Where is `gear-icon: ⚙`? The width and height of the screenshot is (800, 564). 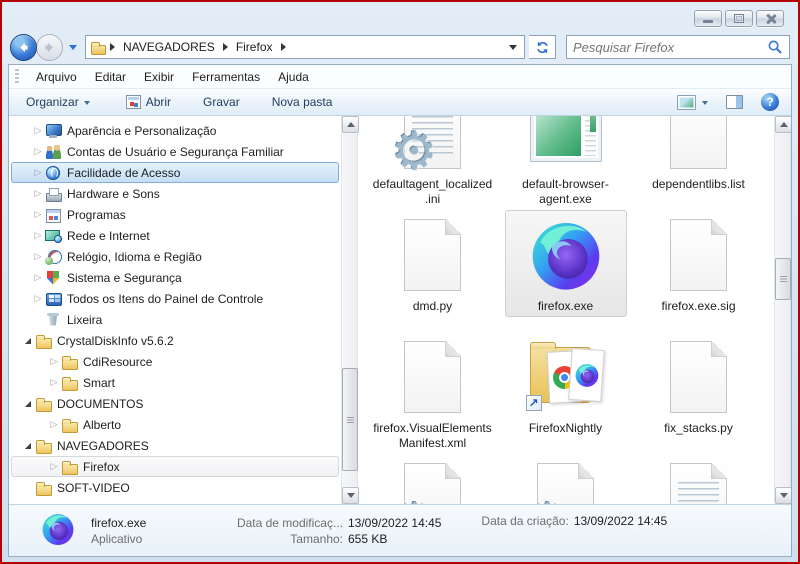
gear-icon: ⚙ is located at coordinates (414, 152).